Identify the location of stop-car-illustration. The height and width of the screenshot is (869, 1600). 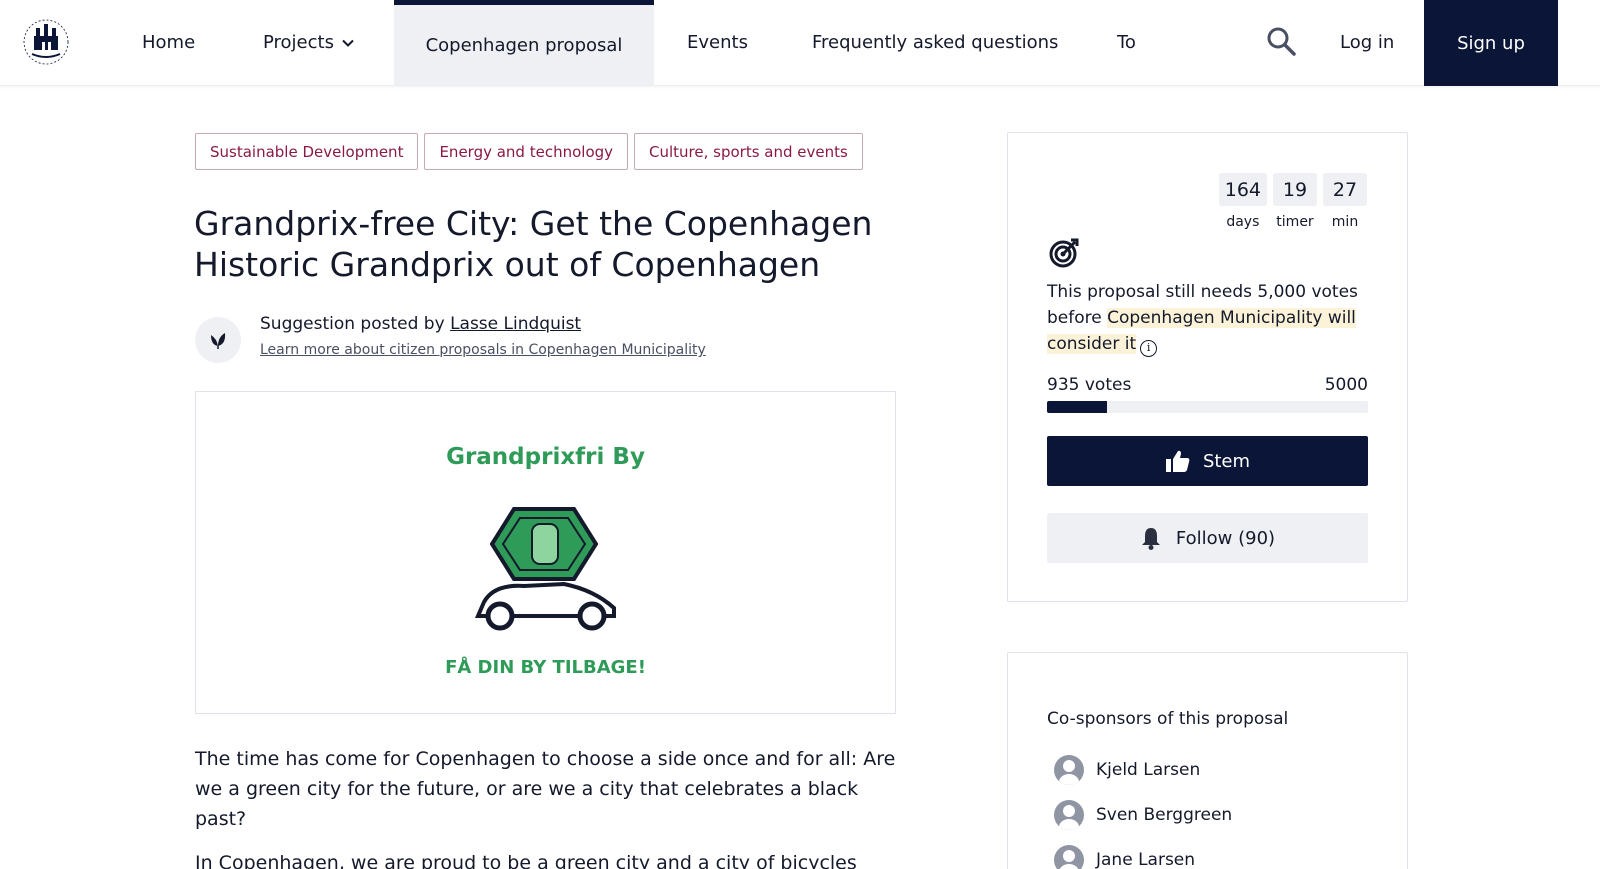
(545, 569).